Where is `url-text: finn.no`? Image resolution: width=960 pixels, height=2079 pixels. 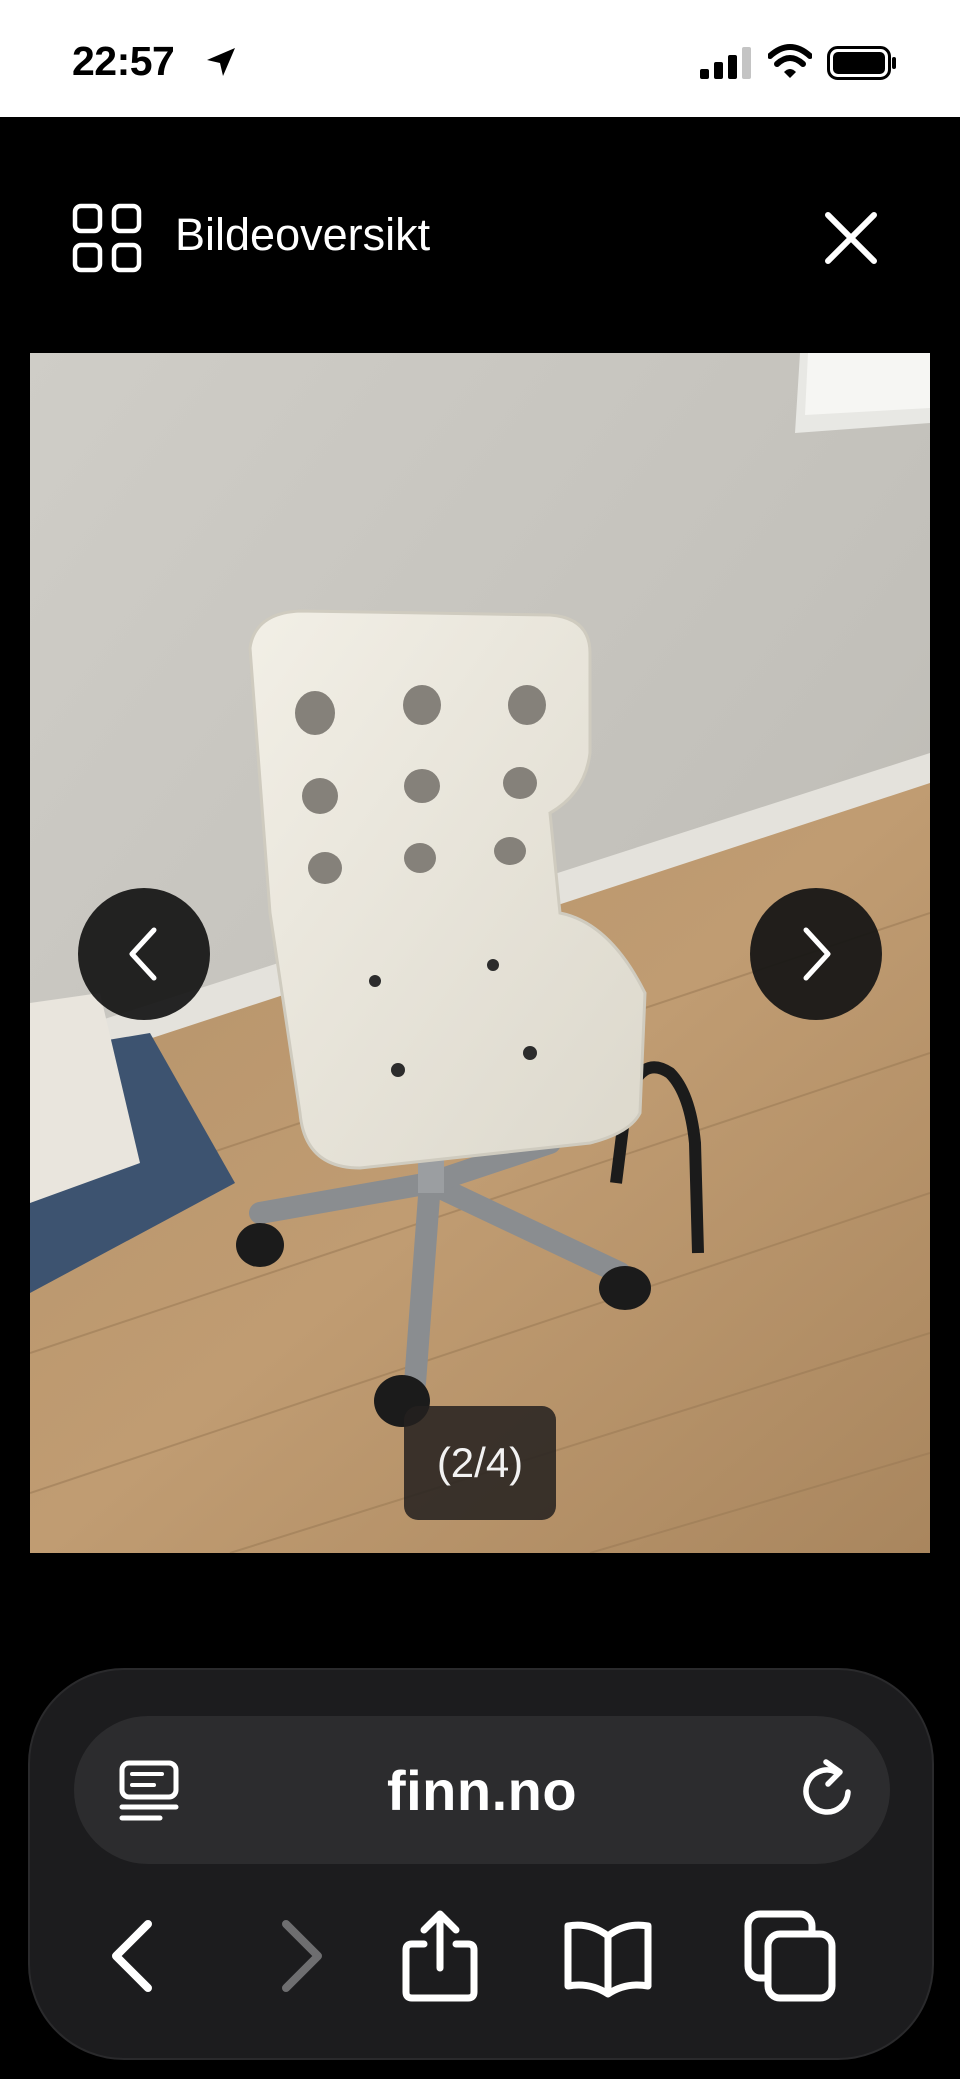 url-text: finn.no is located at coordinates (482, 1790).